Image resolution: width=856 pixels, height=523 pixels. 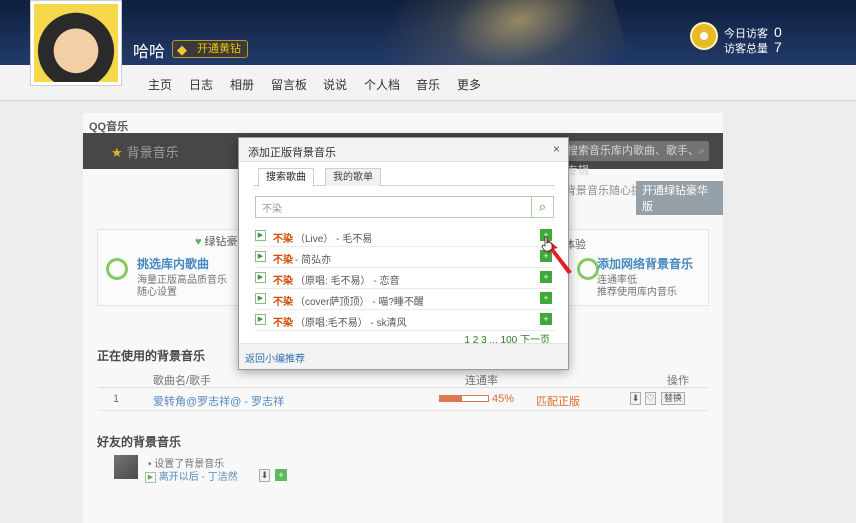 I want to click on tab-my-playlist: 我的歌单, so click(x=353, y=177).